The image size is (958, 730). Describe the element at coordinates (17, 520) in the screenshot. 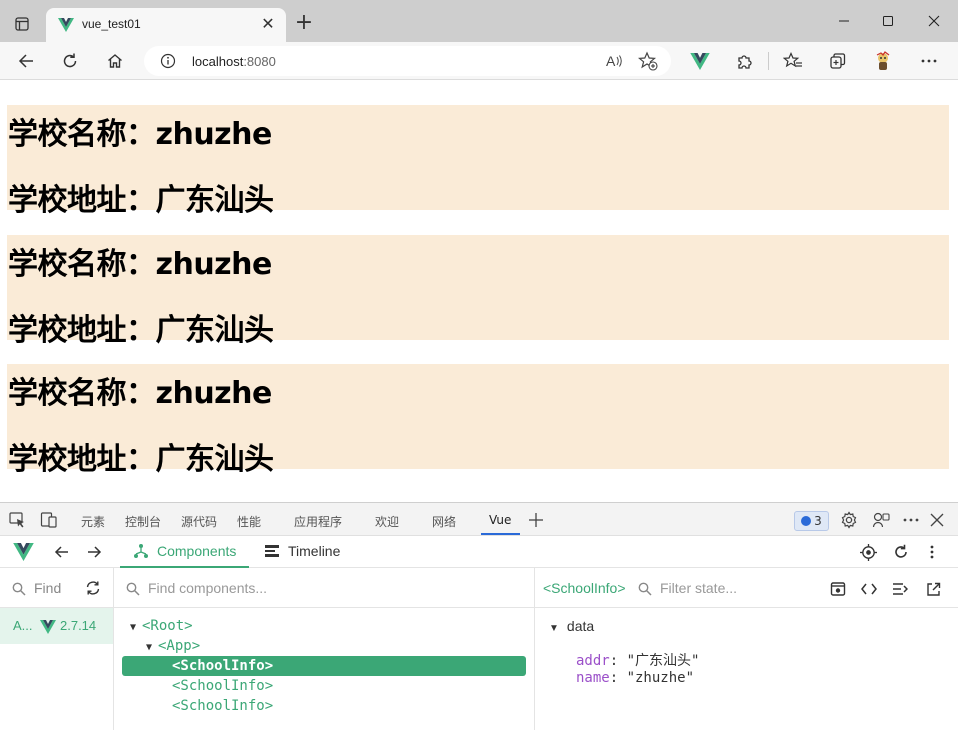

I see `inspect-element-icon` at that location.